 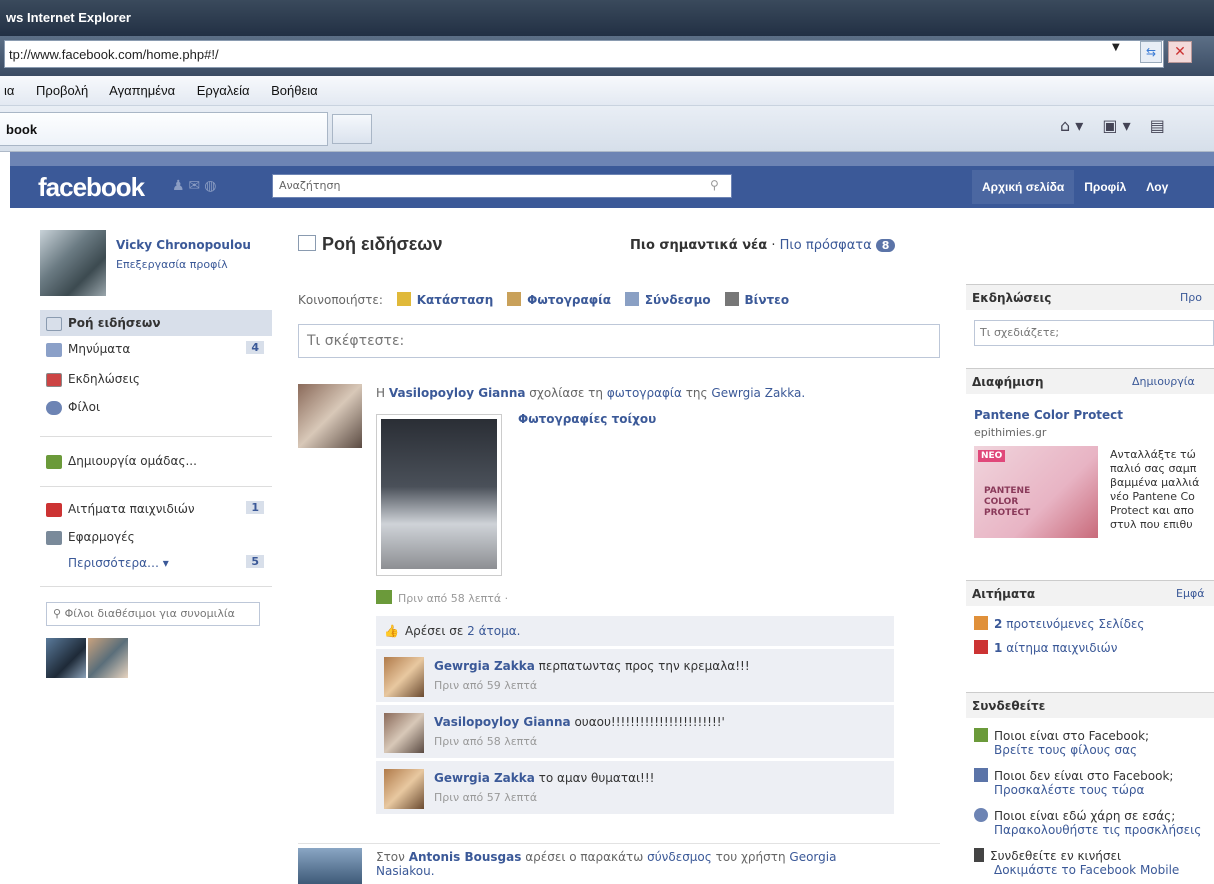 What do you see at coordinates (156, 563) in the screenshot?
I see `sidebar-item-more: Περισσότερα… ▾ 5` at bounding box center [156, 563].